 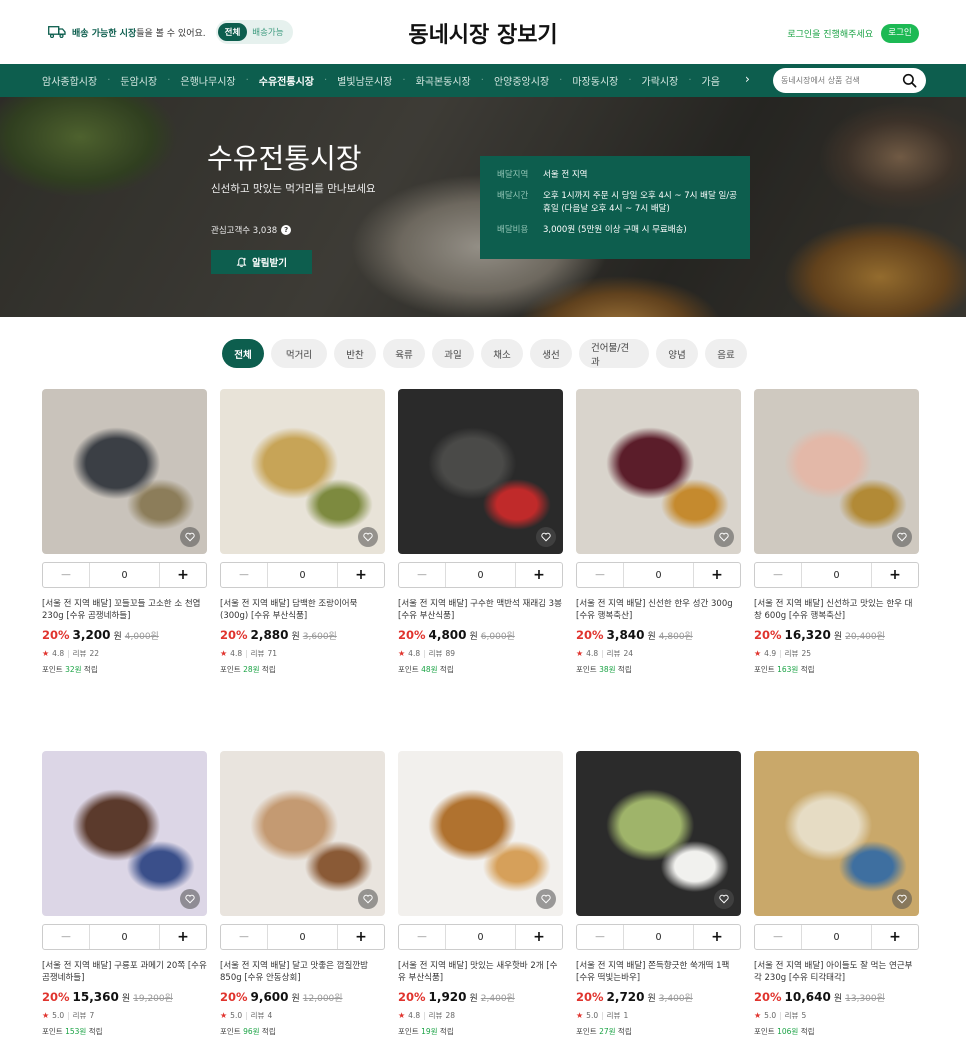 I want to click on nav-market-item: 가음, so click(x=711, y=80).